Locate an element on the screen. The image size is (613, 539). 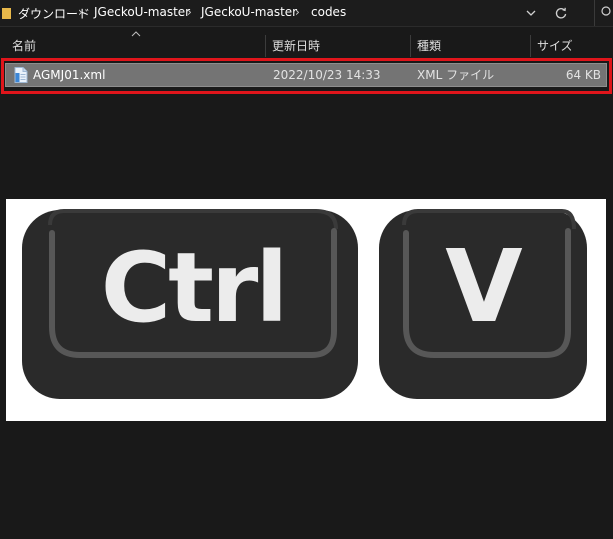
column-type: 種類 is located at coordinates (429, 46).